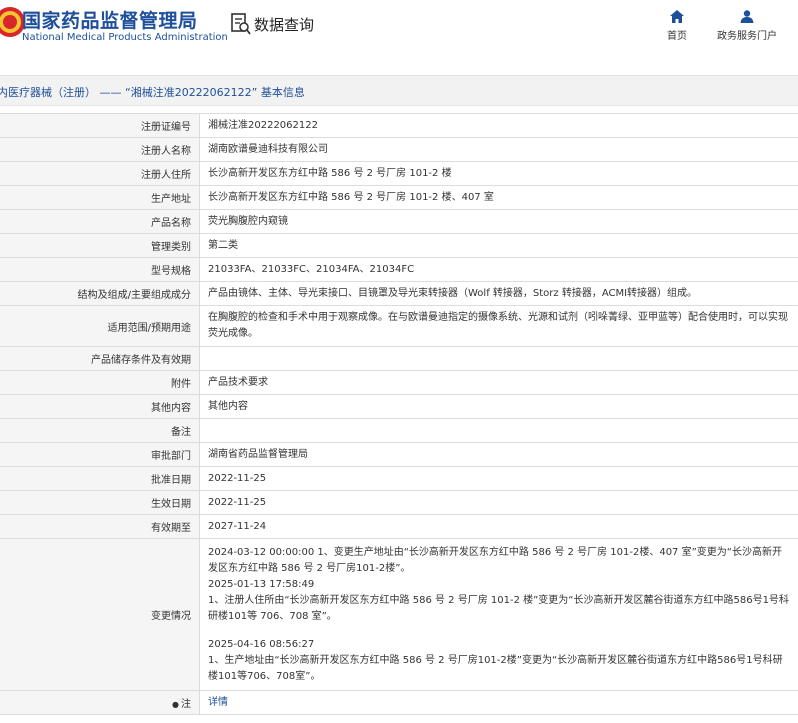 The image size is (798, 723). I want to click on table-row: 附件 产品技术要求, so click(399, 382).